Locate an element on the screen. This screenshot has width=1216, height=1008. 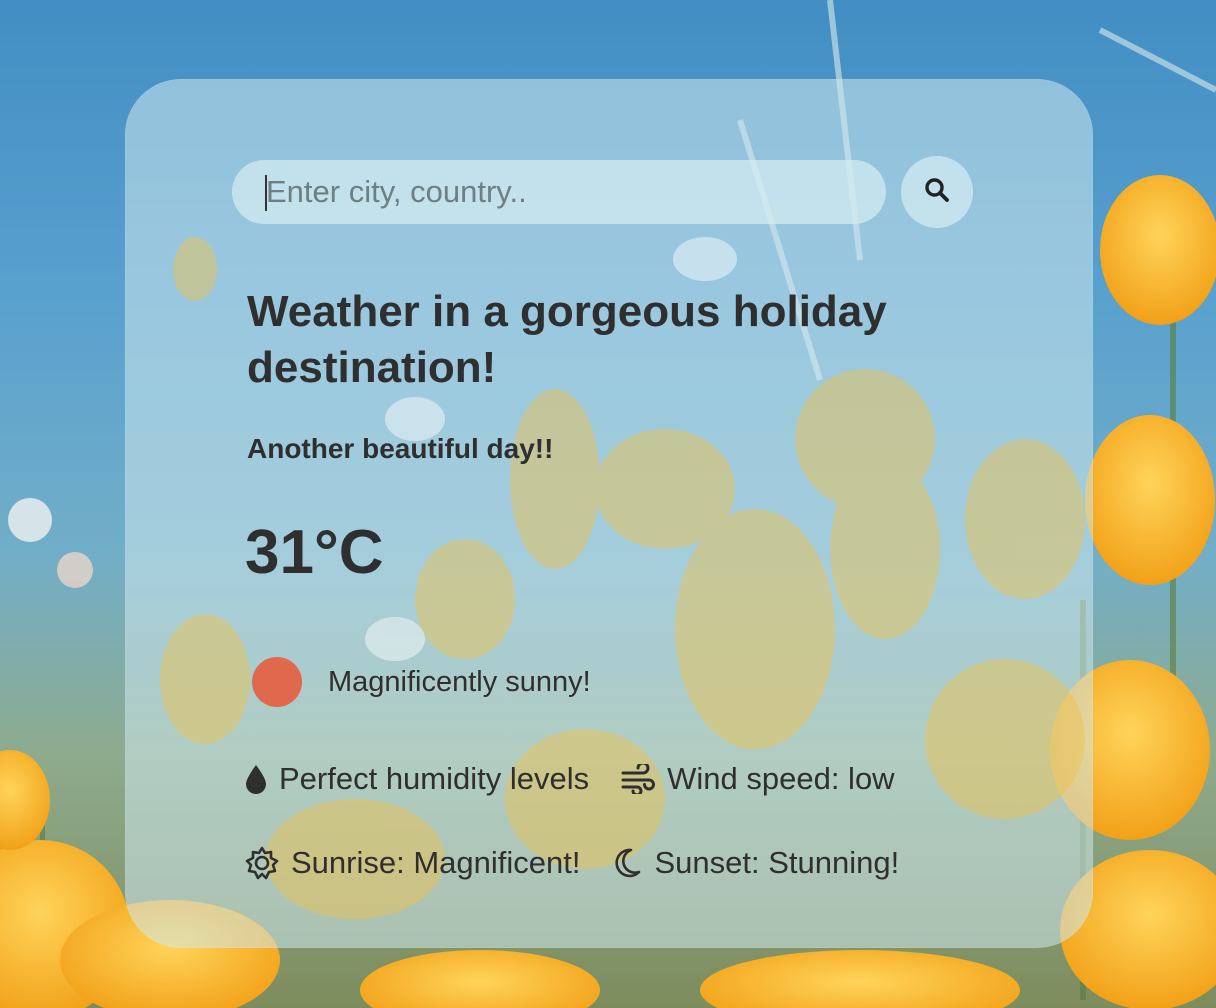
condition-row: Magnificently sunny! is located at coordinates (421, 682).